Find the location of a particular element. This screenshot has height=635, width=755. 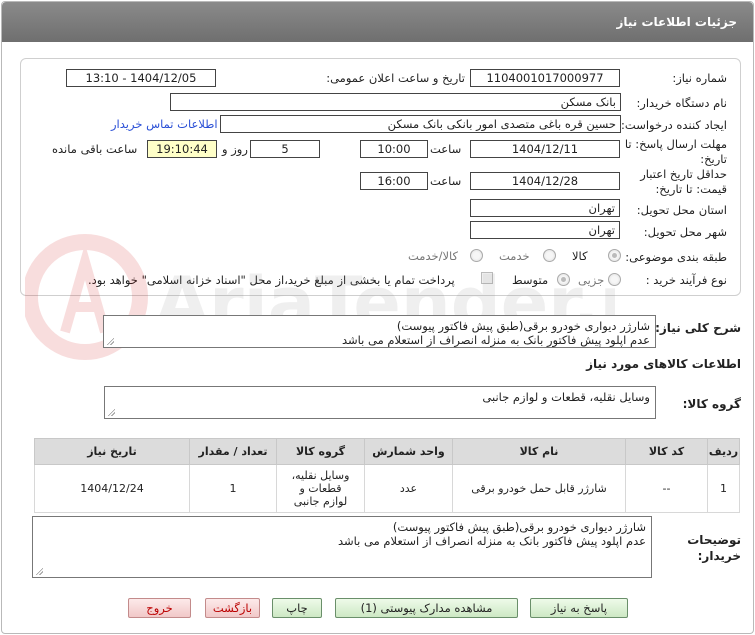

validity-date-field: 1404/12/28 is located at coordinates (545, 181).